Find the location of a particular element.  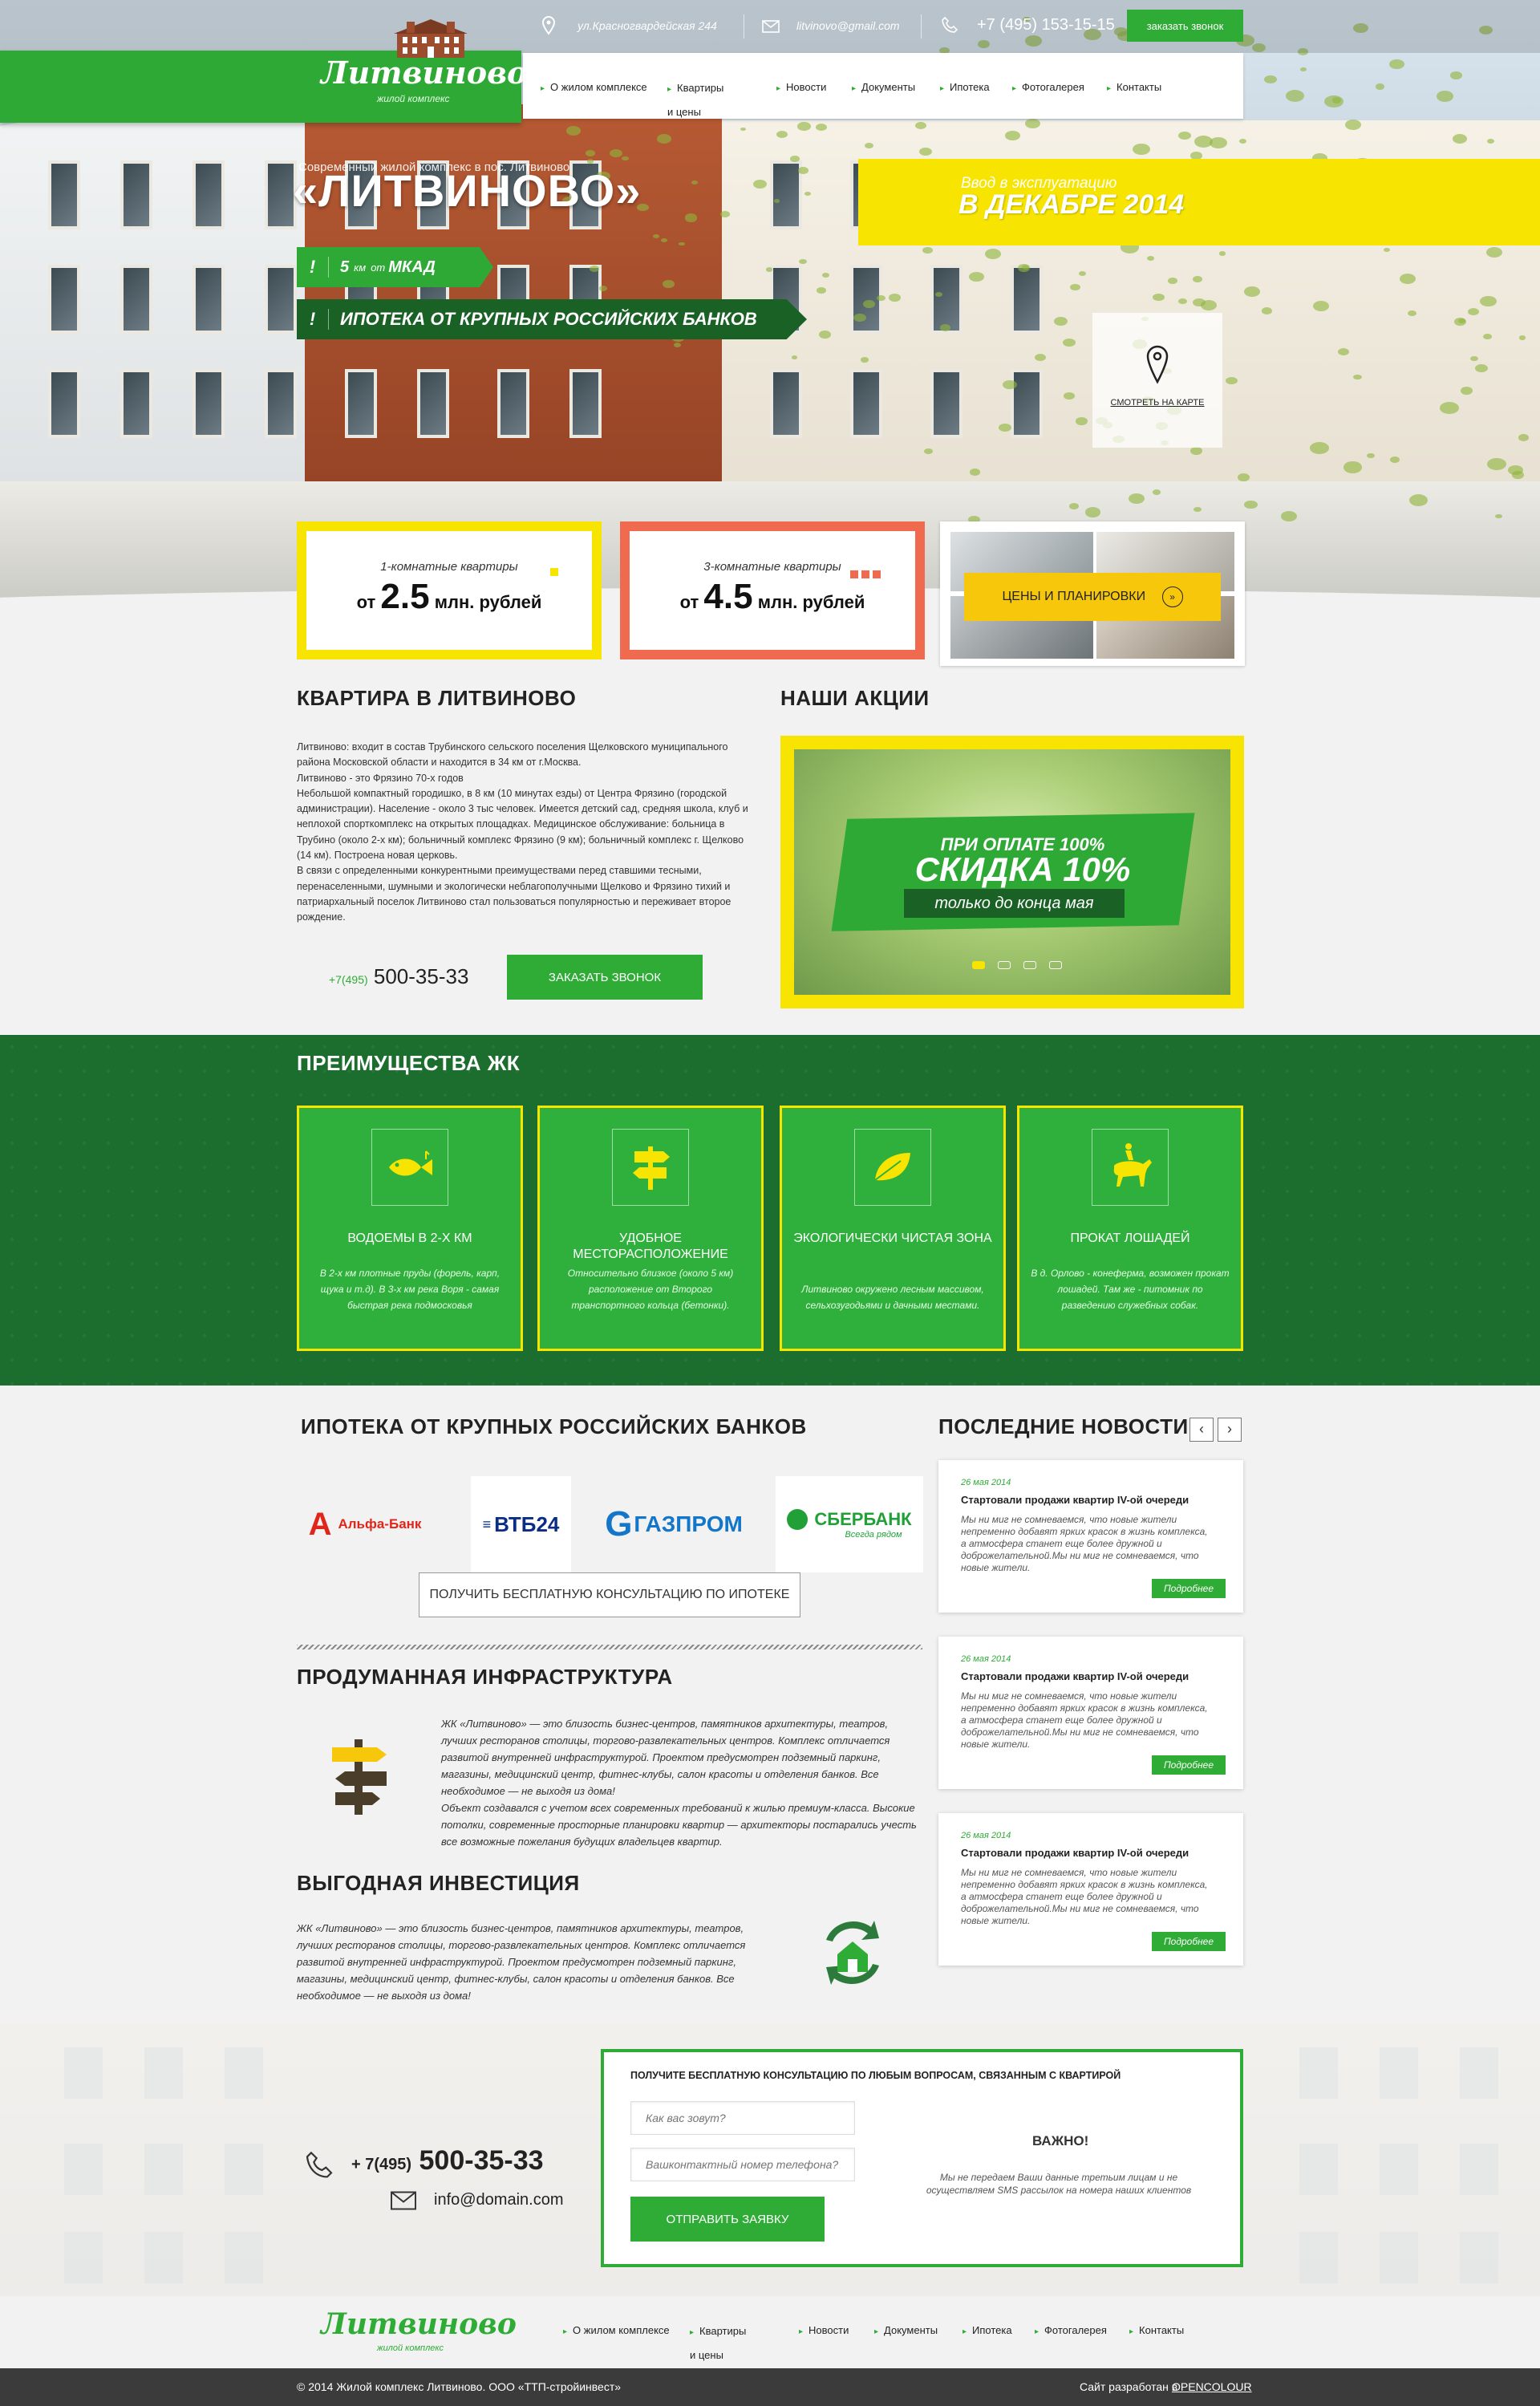

price-label: 1-комнатные квартиры is located at coordinates (449, 567).